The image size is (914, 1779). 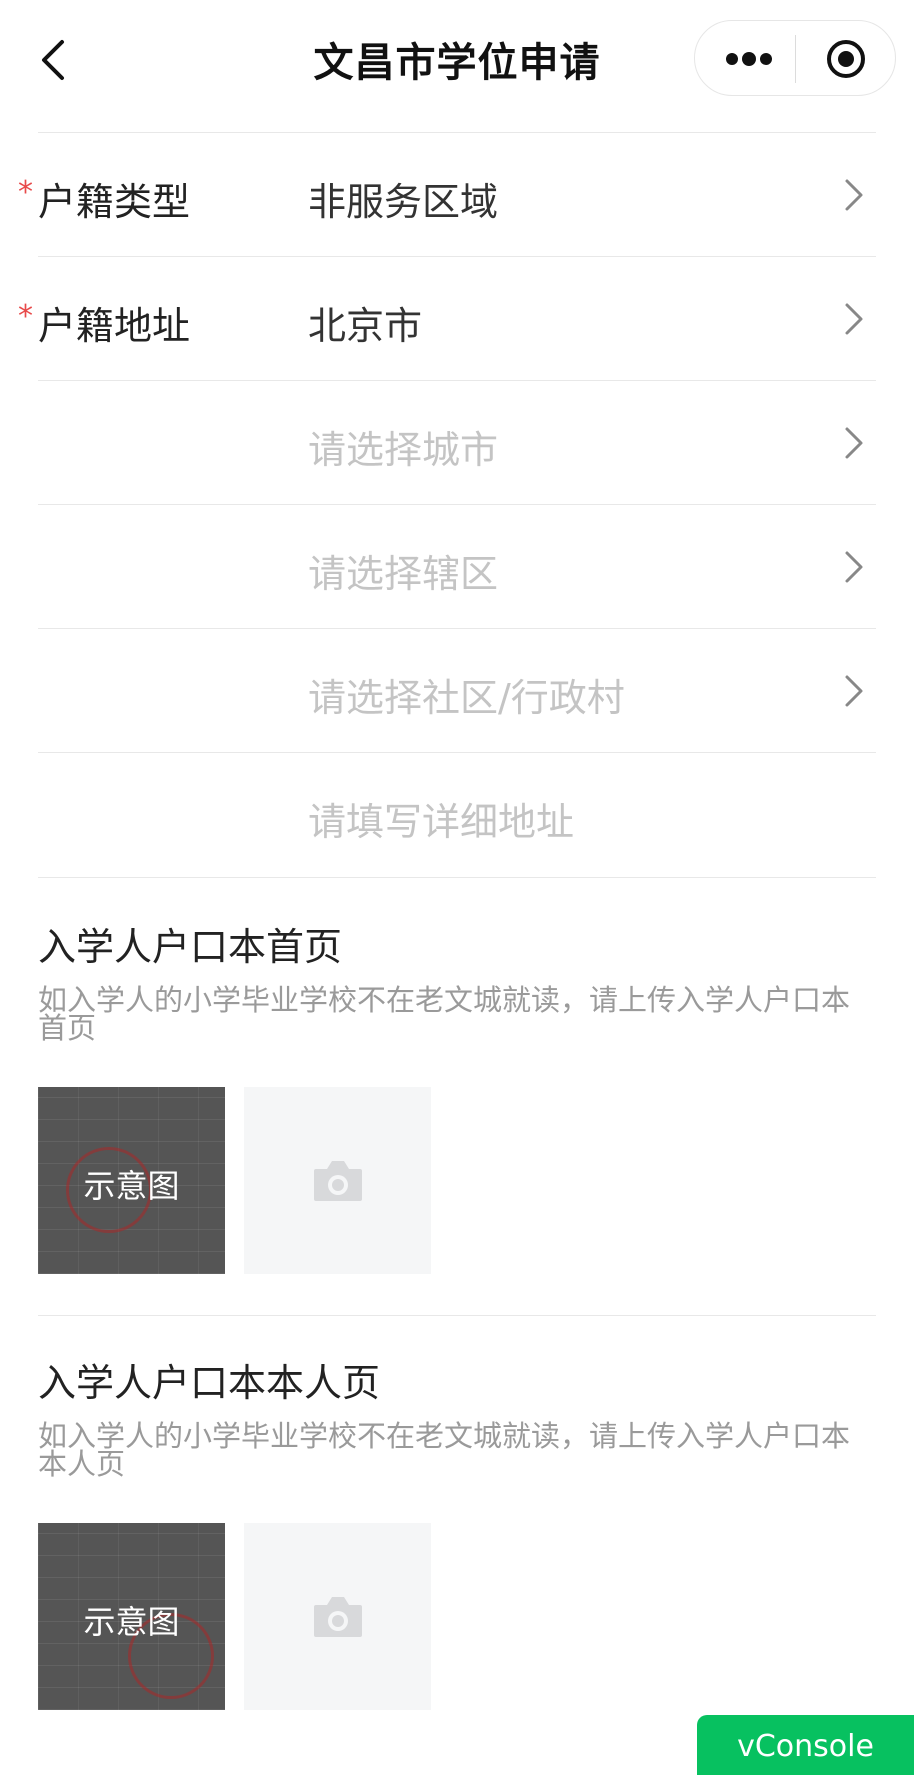 I want to click on close-miniprogram-icon, so click(x=846, y=59).